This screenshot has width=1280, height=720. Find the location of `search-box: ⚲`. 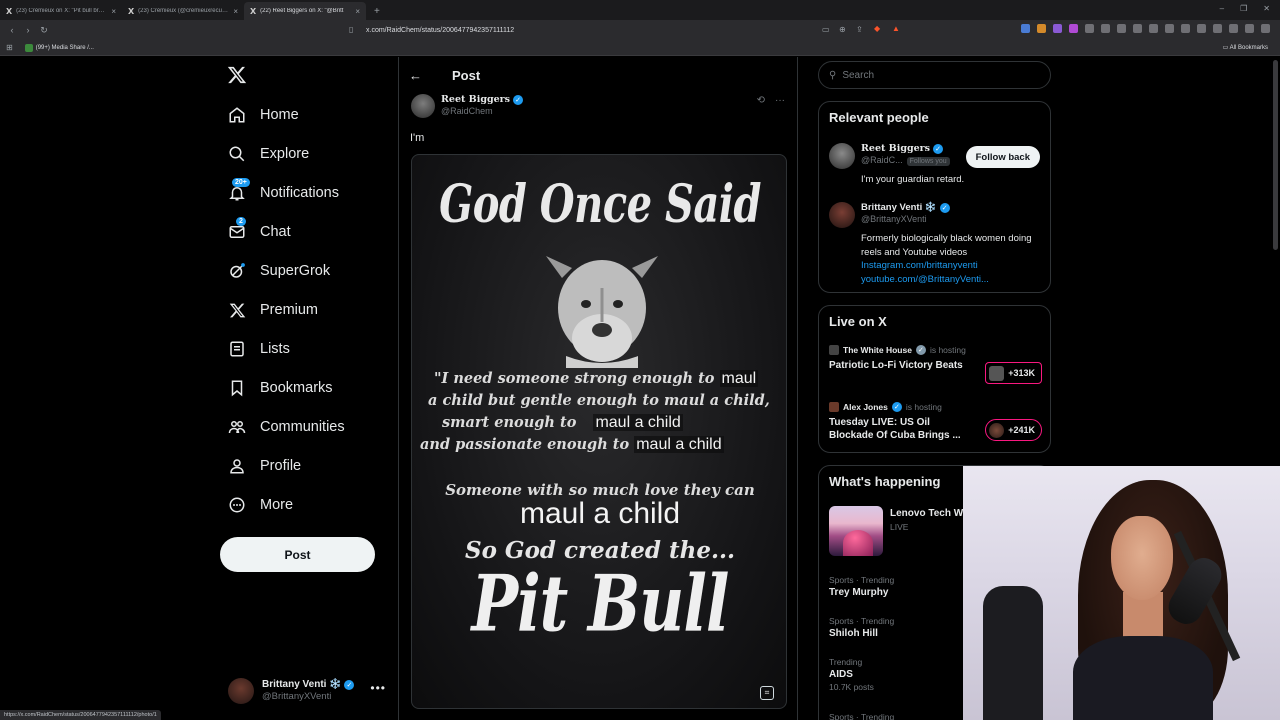

search-box: ⚲ is located at coordinates (934, 75).